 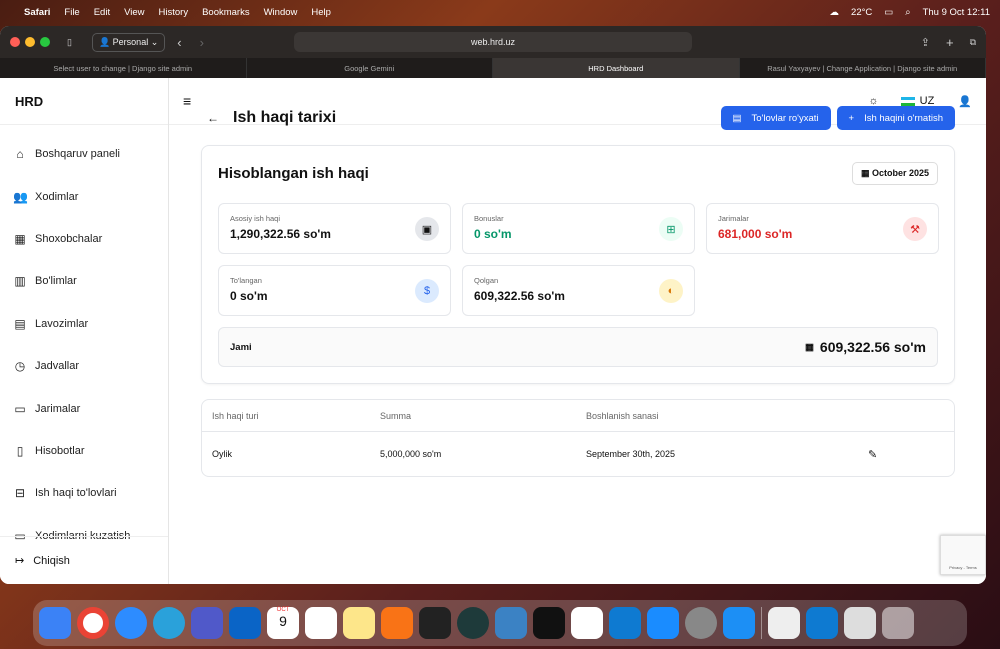 I want to click on month-picker: ▦ October 2025, so click(x=894, y=173).